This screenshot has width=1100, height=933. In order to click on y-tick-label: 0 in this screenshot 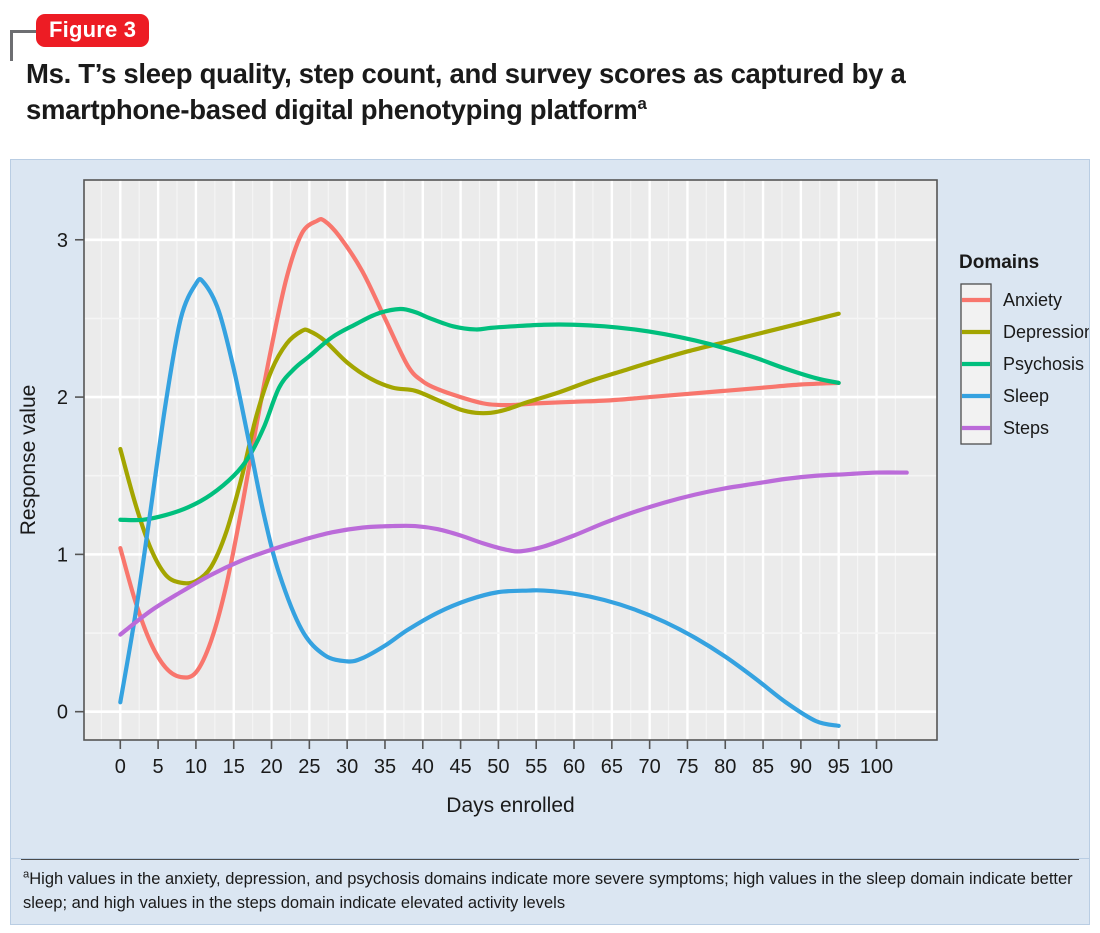, I will do `click(62, 713)`.